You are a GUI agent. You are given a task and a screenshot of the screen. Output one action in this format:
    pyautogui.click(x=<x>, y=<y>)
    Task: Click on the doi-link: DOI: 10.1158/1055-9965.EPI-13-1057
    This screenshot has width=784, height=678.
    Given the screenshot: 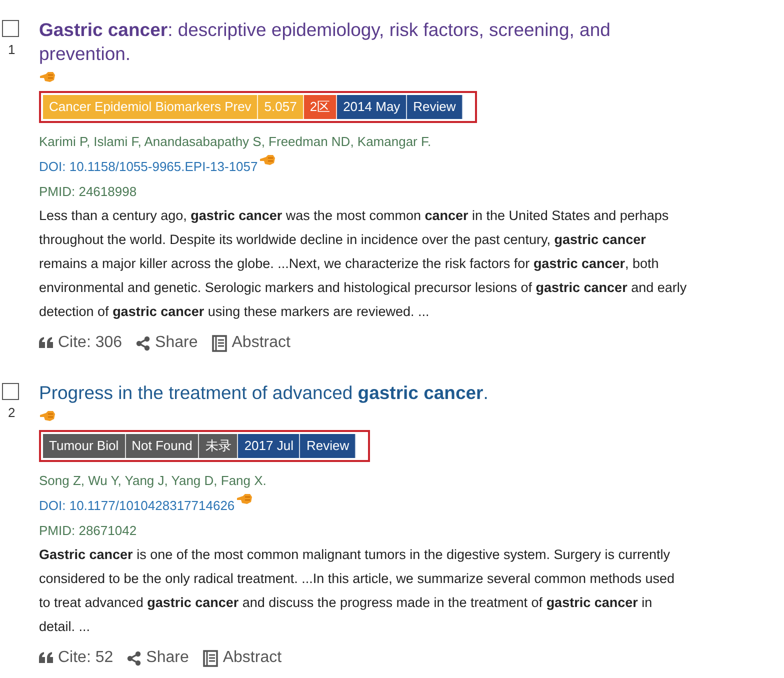 What is the action you would take?
    pyautogui.click(x=148, y=166)
    